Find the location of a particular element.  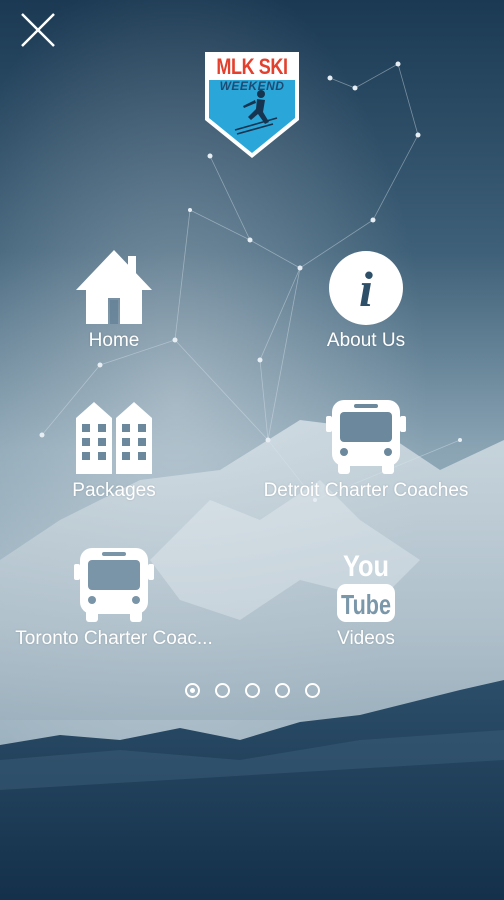

svg-text: i is located at coordinates (366, 289).